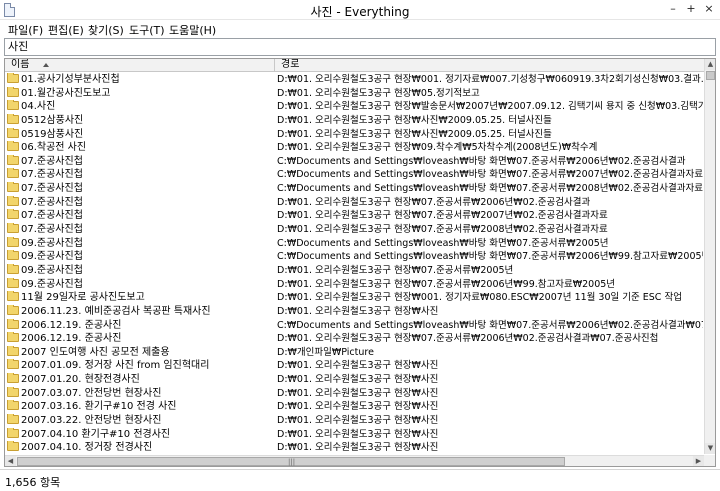 This screenshot has width=720, height=491. What do you see at coordinates (147, 30) in the screenshot?
I see `menu-tools: 도구(T)` at bounding box center [147, 30].